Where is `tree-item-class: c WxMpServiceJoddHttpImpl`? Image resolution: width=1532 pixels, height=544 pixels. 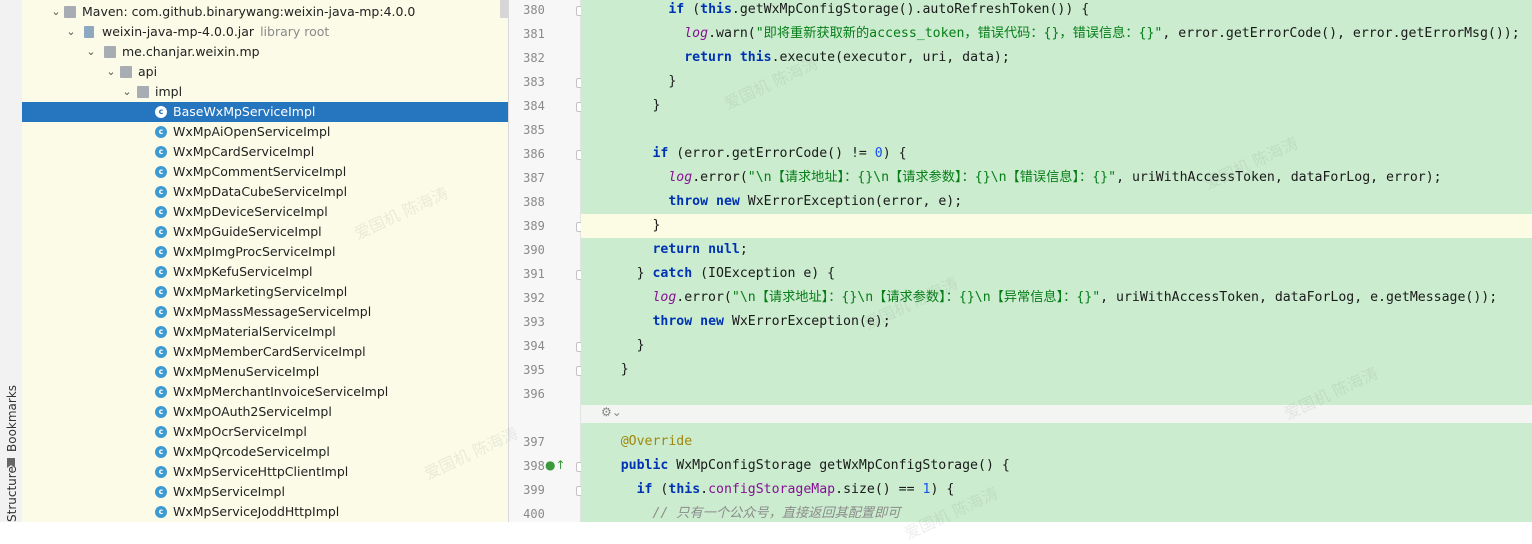 tree-item-class: c WxMpServiceJoddHttpImpl is located at coordinates (265, 512).